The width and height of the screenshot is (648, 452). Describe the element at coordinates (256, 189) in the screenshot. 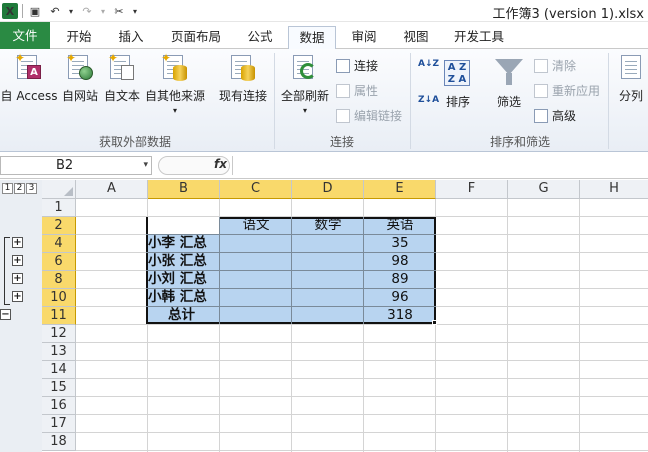

I see `column-header-c: C` at that location.